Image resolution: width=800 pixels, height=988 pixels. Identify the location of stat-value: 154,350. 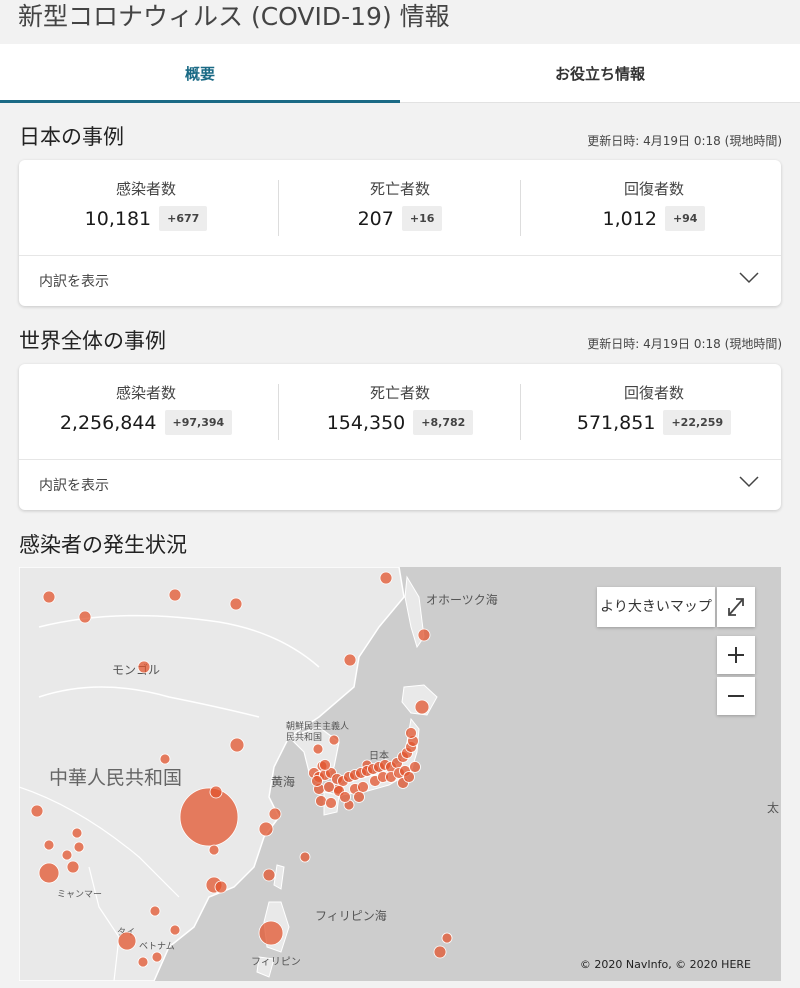
(366, 422).